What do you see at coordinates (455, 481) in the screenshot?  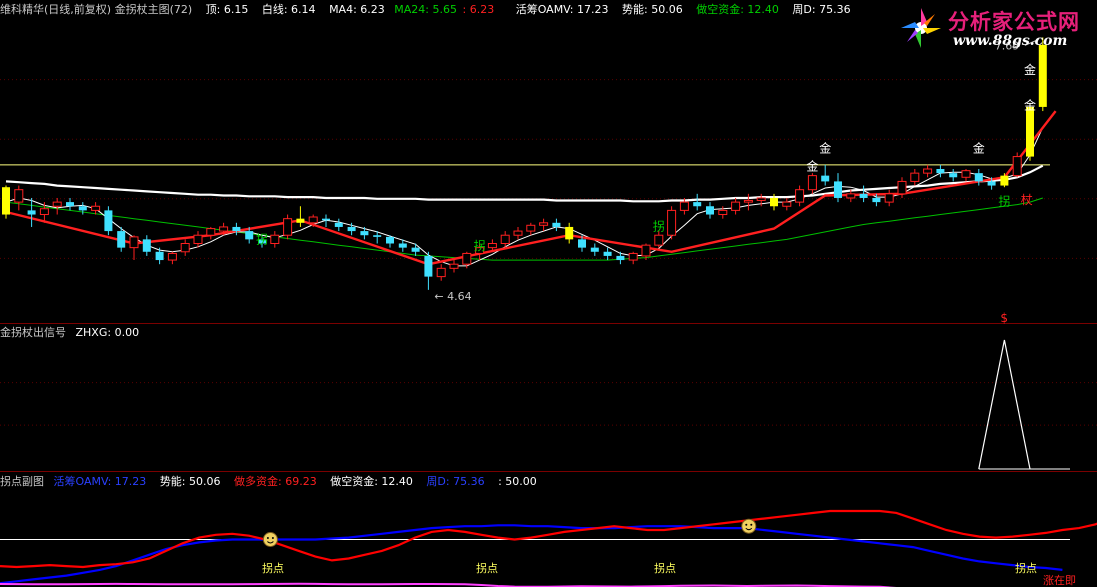 I see `sub-weekd: 周D: 75.36` at bounding box center [455, 481].